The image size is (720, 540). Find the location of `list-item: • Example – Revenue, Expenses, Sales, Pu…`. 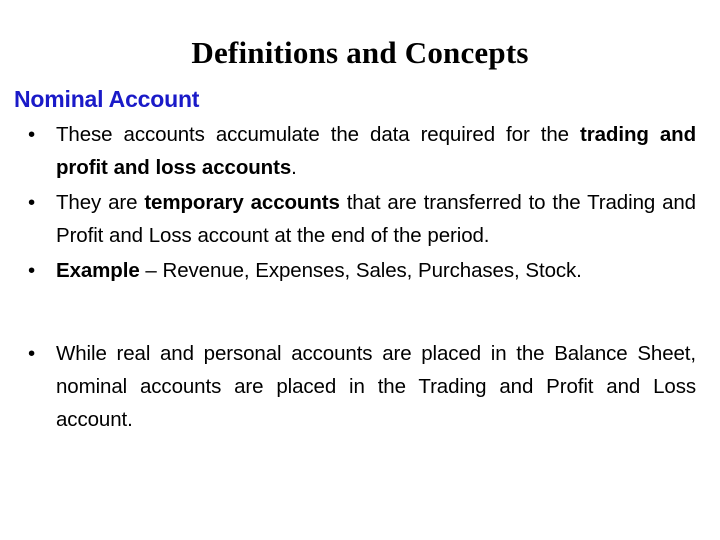

list-item: • Example – Revenue, Expenses, Sales, Pu… is located at coordinates (355, 270).